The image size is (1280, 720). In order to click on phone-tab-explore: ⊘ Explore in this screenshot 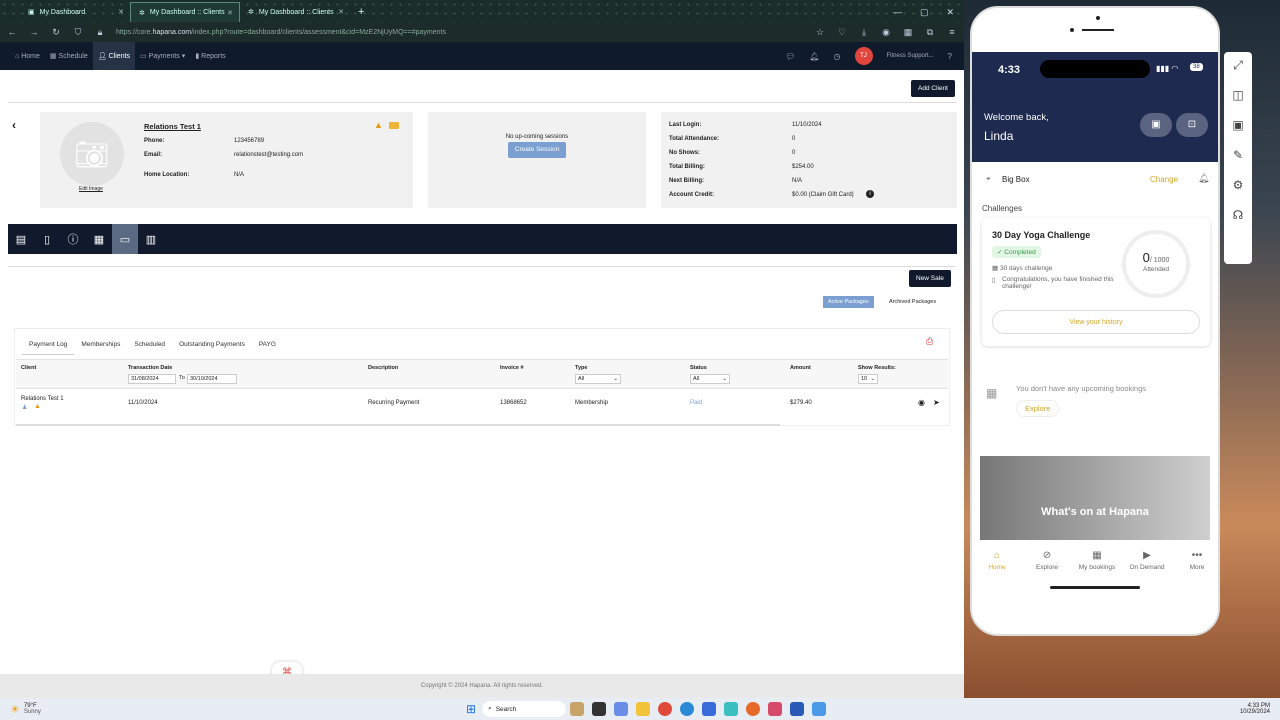, I will do `click(1047, 564)`.